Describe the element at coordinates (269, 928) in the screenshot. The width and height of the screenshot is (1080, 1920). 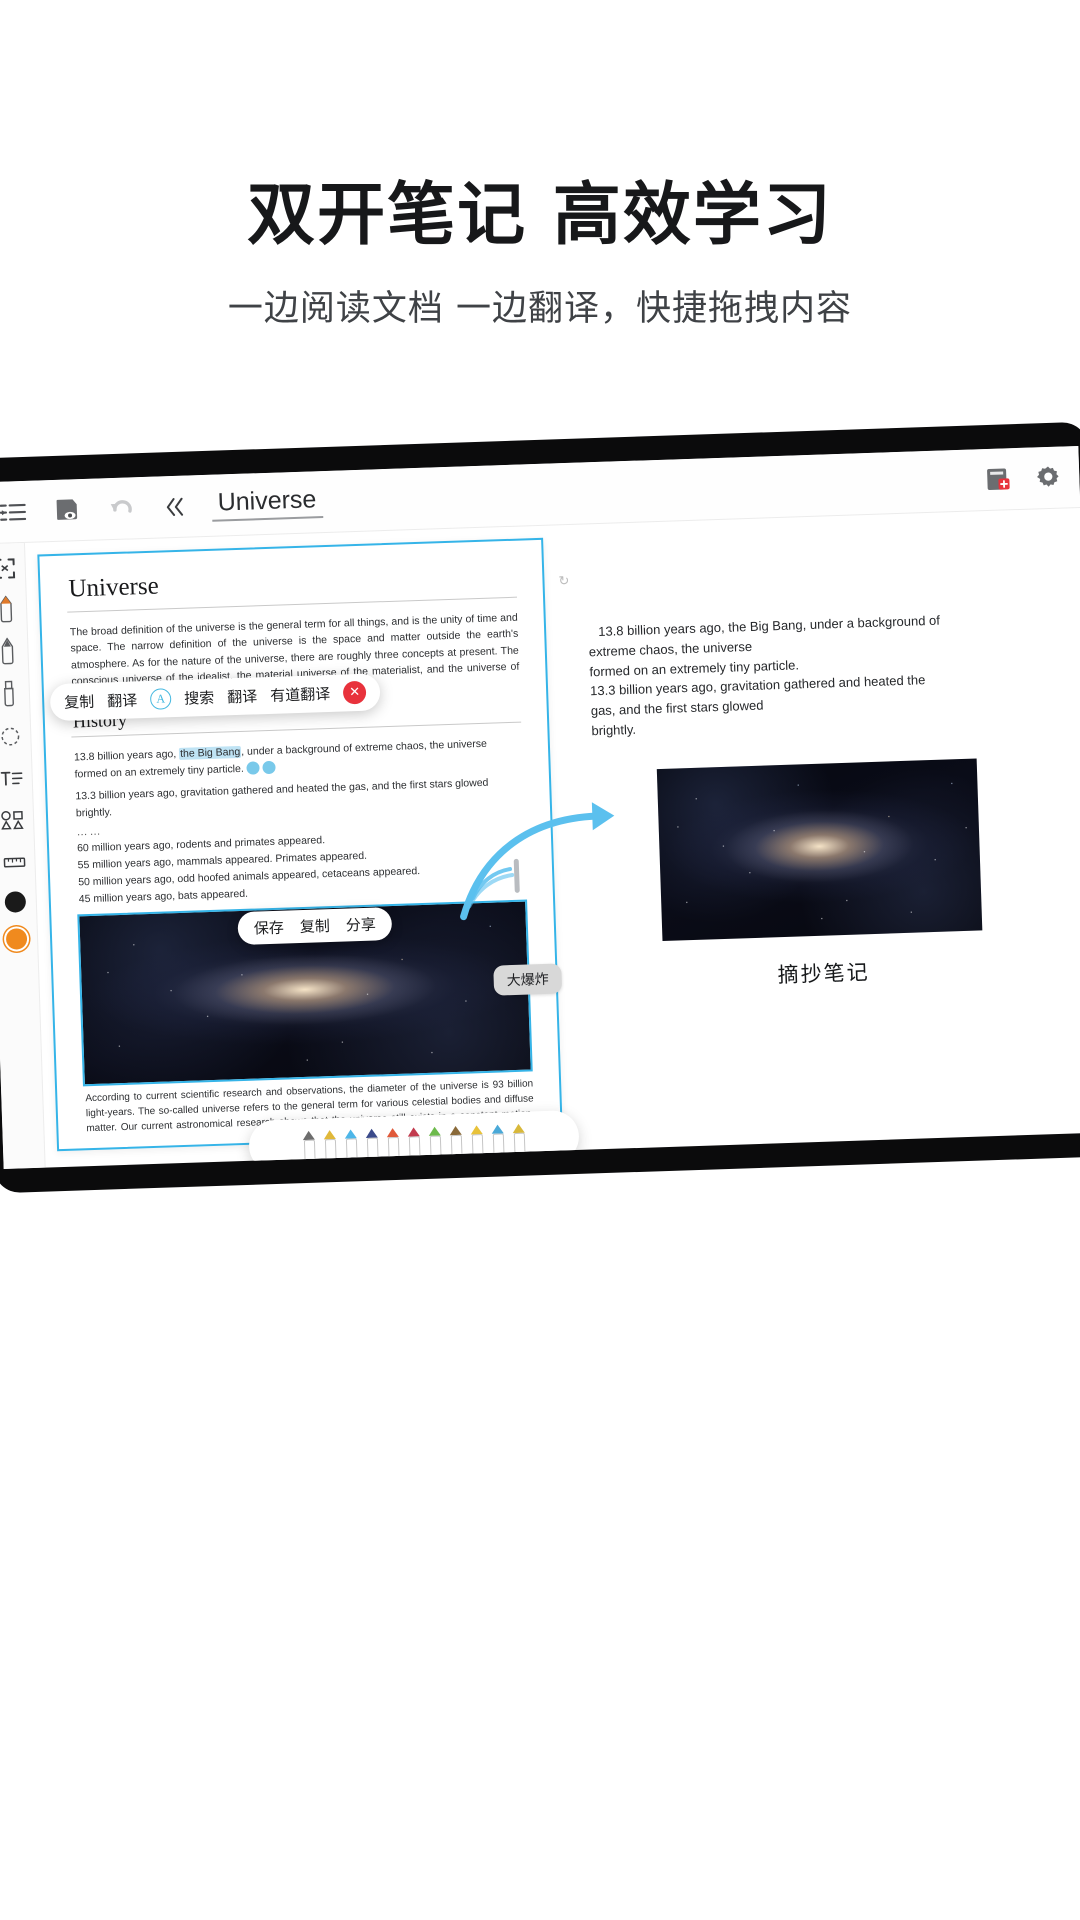
I see `menu-item-save: 保存` at that location.